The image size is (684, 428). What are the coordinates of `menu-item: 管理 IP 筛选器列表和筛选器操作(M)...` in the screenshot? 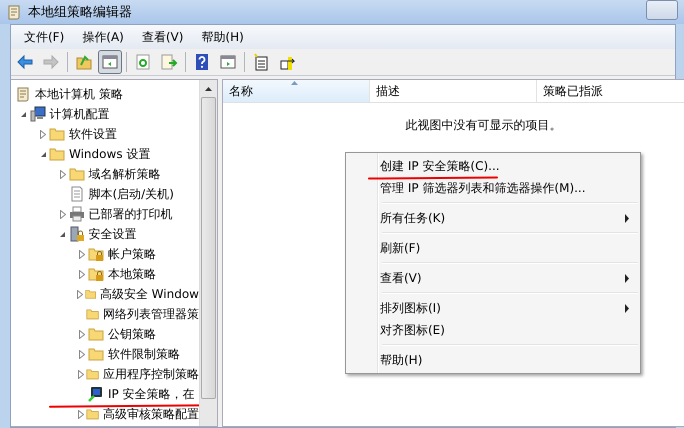 It's located at (493, 188).